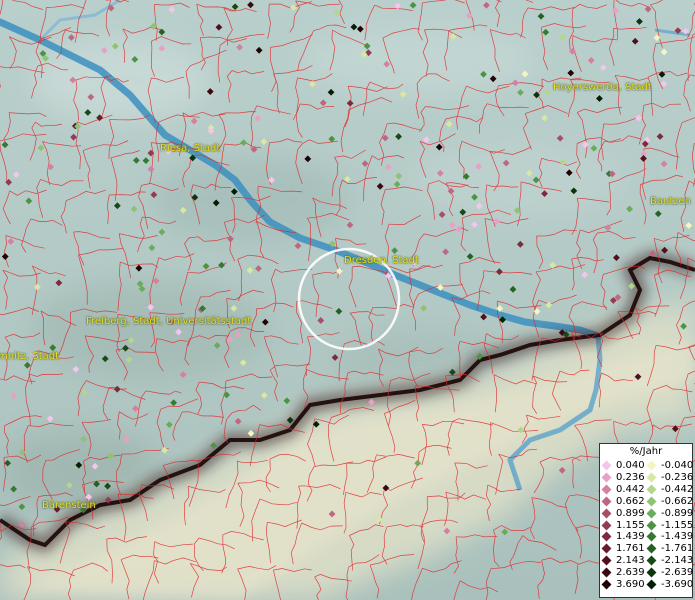 Image resolution: width=695 pixels, height=600 pixels. Describe the element at coordinates (677, 561) in the screenshot. I see `legend-value: -2.143` at that location.